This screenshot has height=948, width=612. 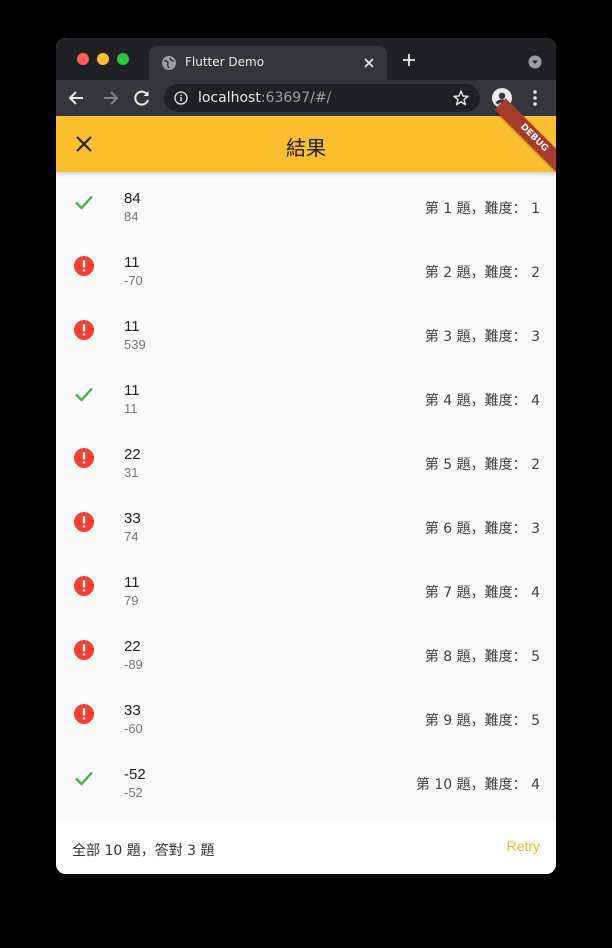 What do you see at coordinates (131, 536) in the screenshot?
I see `given-answer: 74` at bounding box center [131, 536].